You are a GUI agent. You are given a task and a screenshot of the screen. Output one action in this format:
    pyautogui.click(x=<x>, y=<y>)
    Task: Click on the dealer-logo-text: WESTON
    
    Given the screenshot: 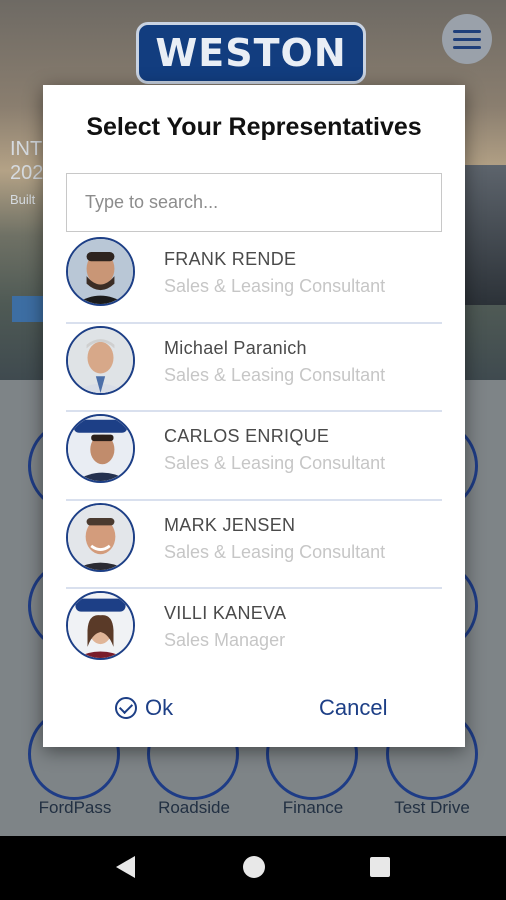 What is the action you would take?
    pyautogui.click(x=251, y=53)
    